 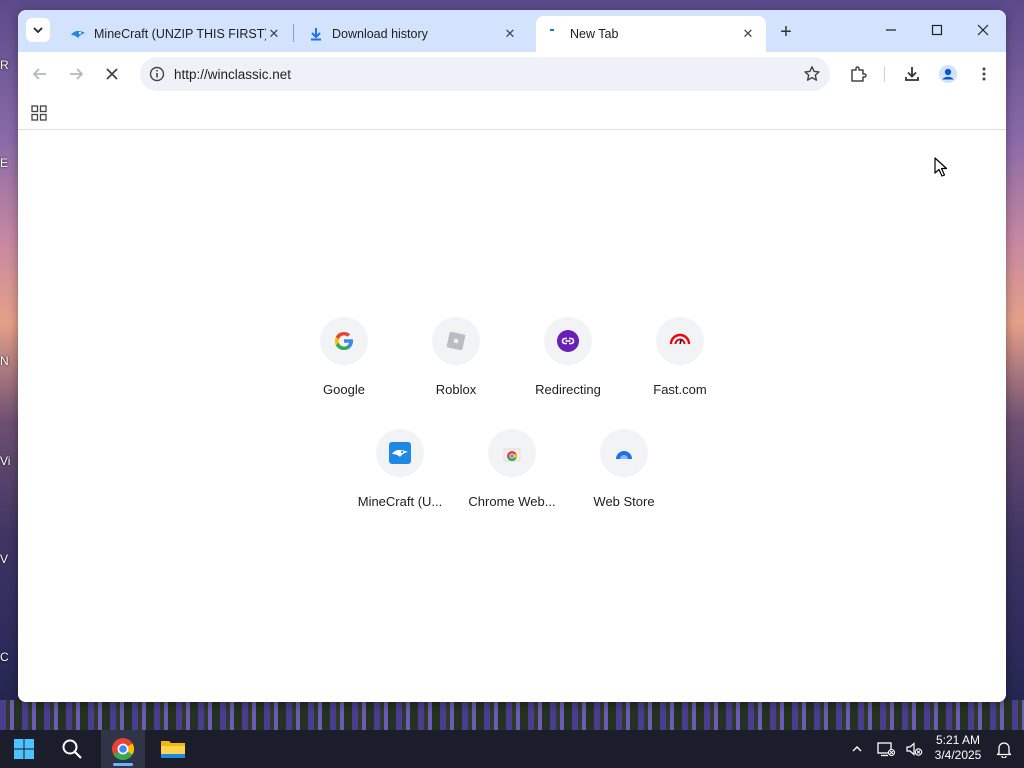 I want to click on shortcut-web-store: Web Store, so click(x=624, y=479).